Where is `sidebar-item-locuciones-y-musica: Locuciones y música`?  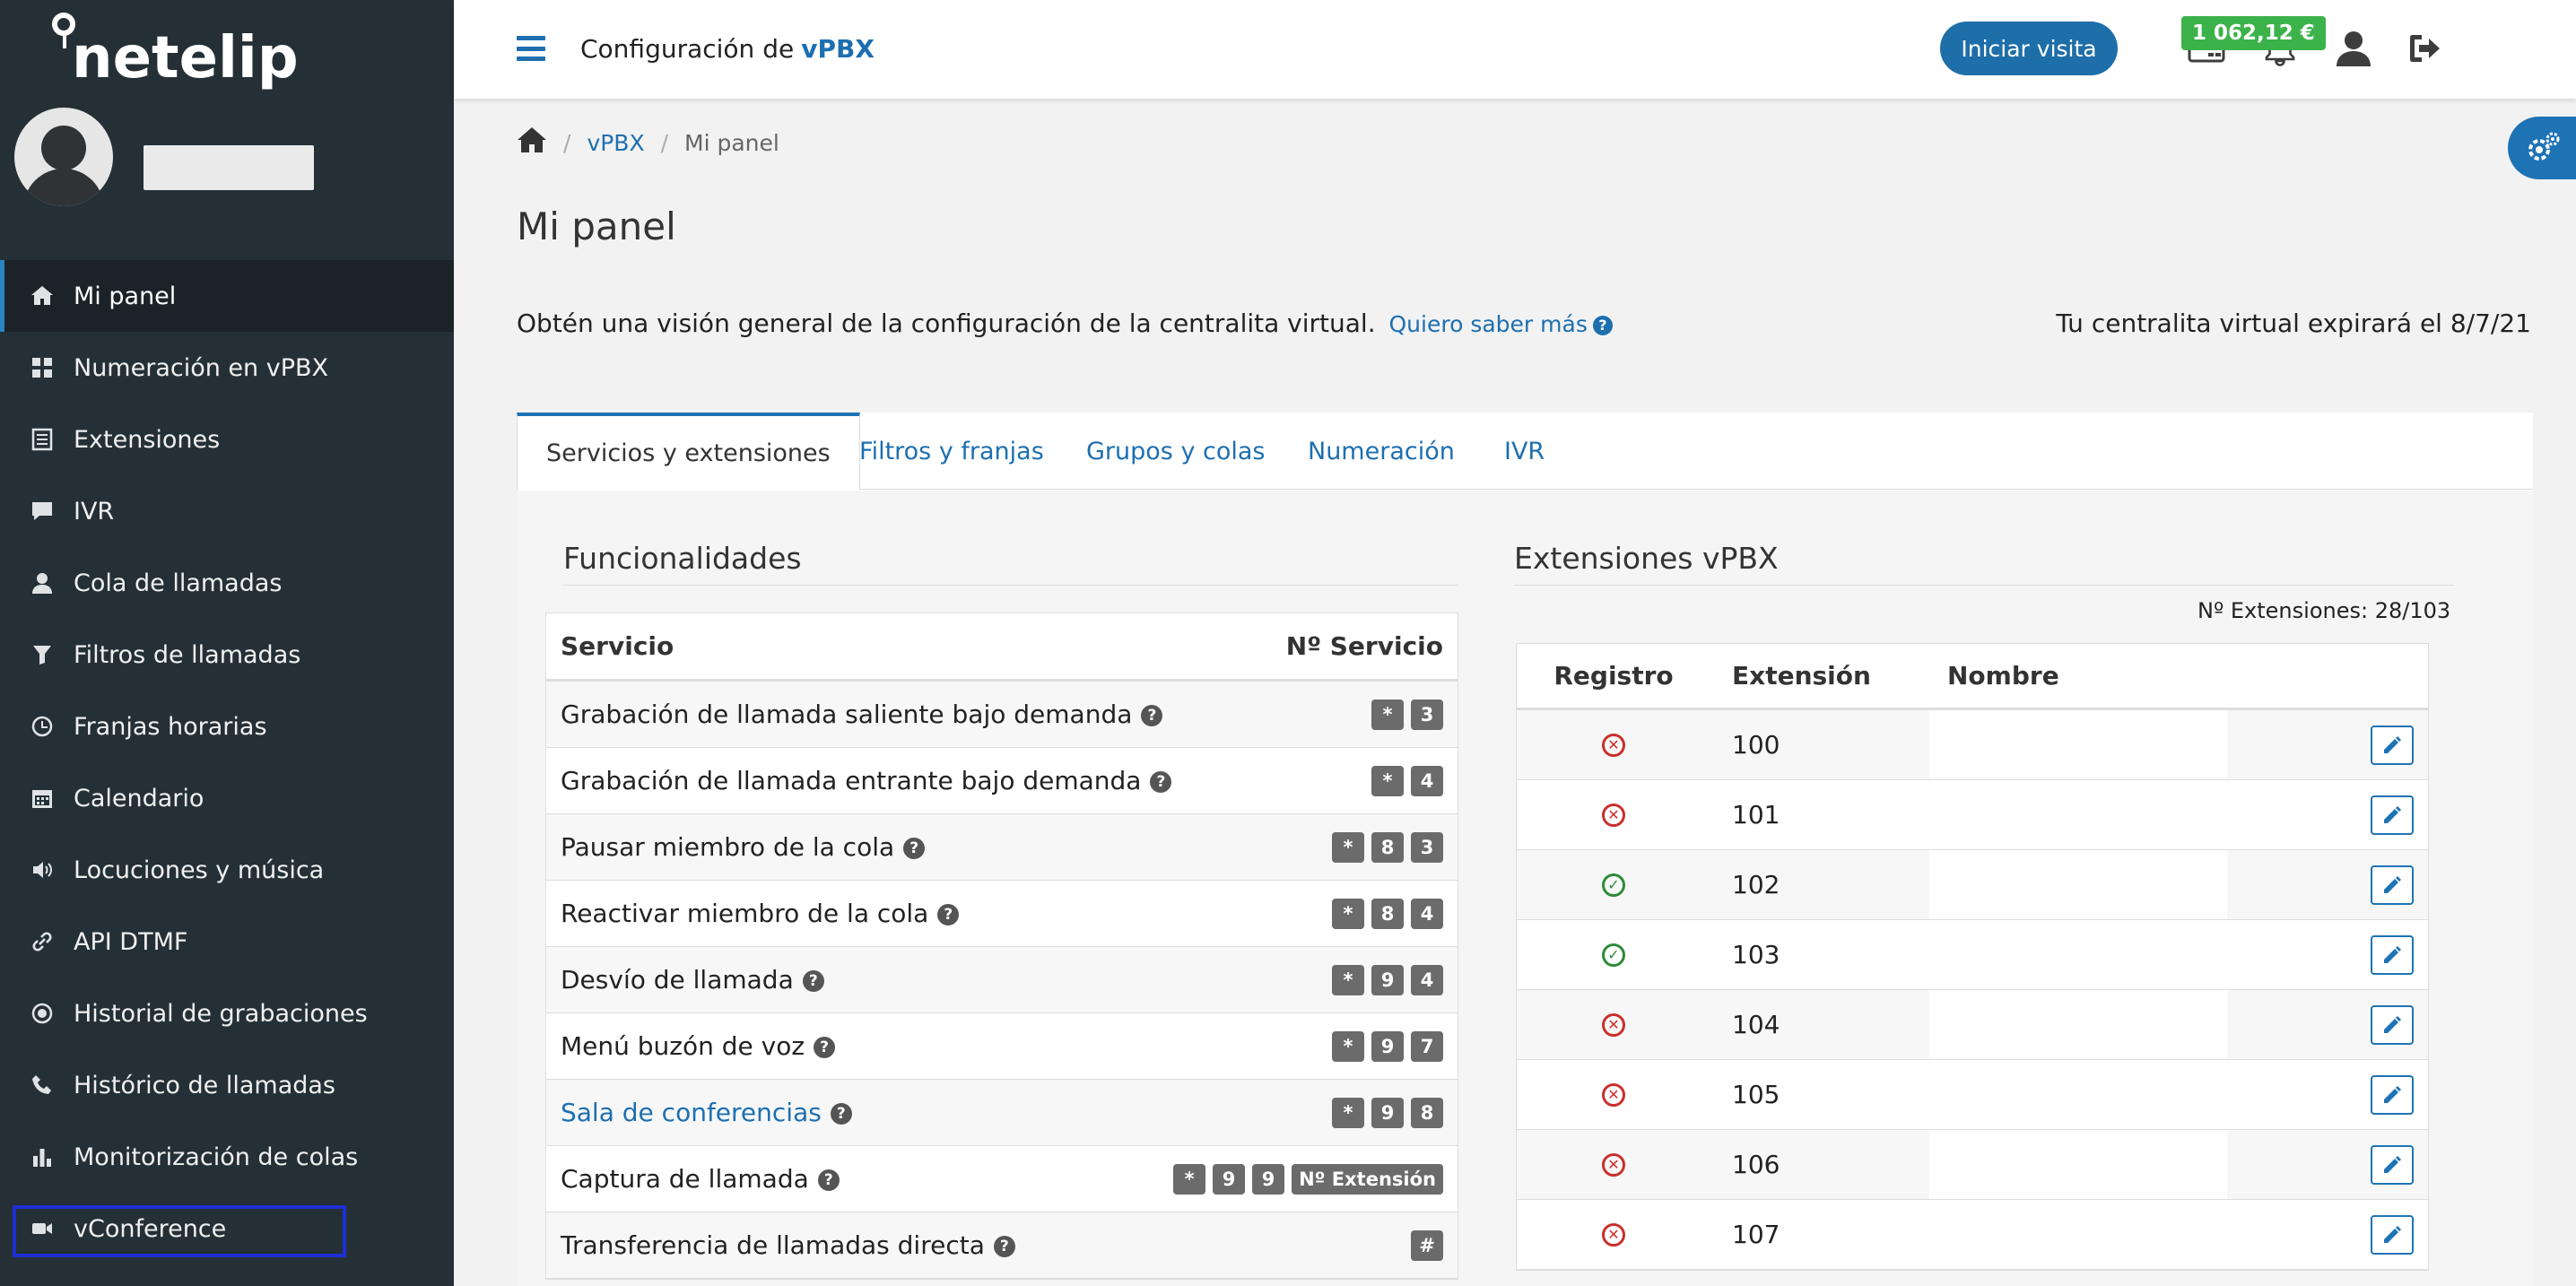 sidebar-item-locuciones-y-musica: Locuciones y música is located at coordinates (227, 870).